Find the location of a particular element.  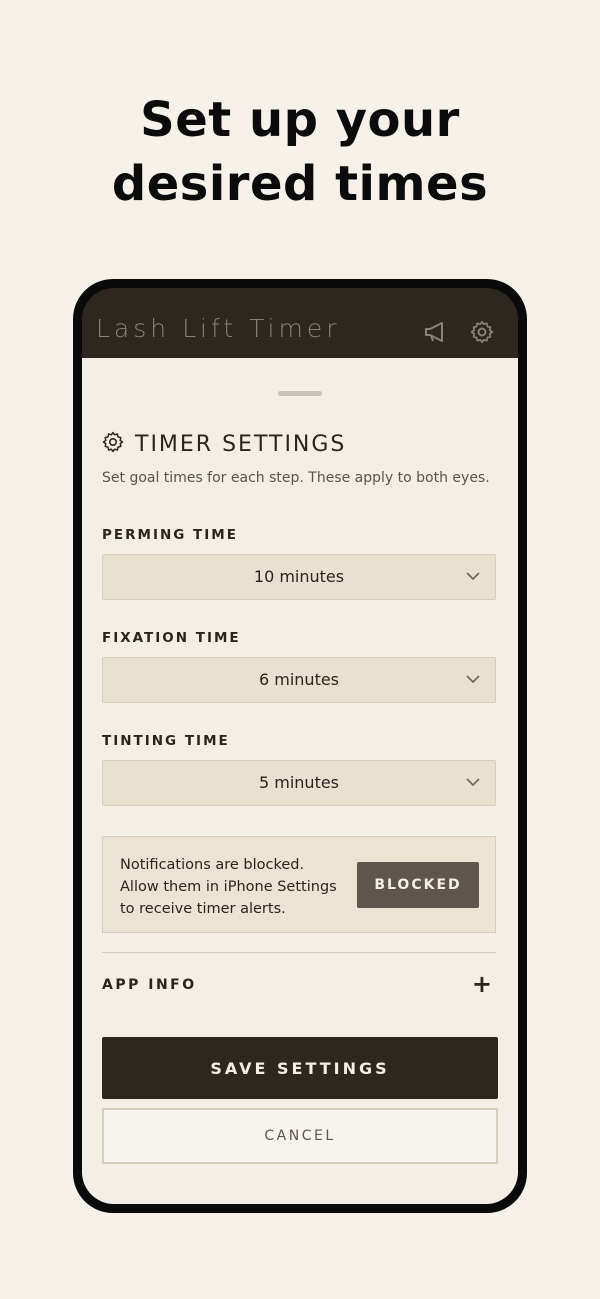

app-bar: Lash Lift Timer is located at coordinates (300, 323).